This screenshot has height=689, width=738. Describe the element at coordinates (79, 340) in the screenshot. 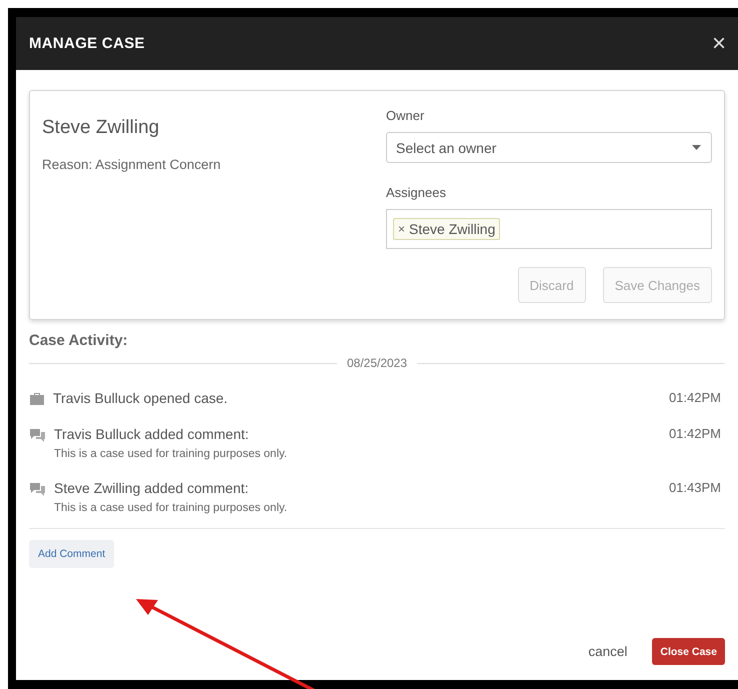

I see `activity-heading: Case Activity:` at that location.